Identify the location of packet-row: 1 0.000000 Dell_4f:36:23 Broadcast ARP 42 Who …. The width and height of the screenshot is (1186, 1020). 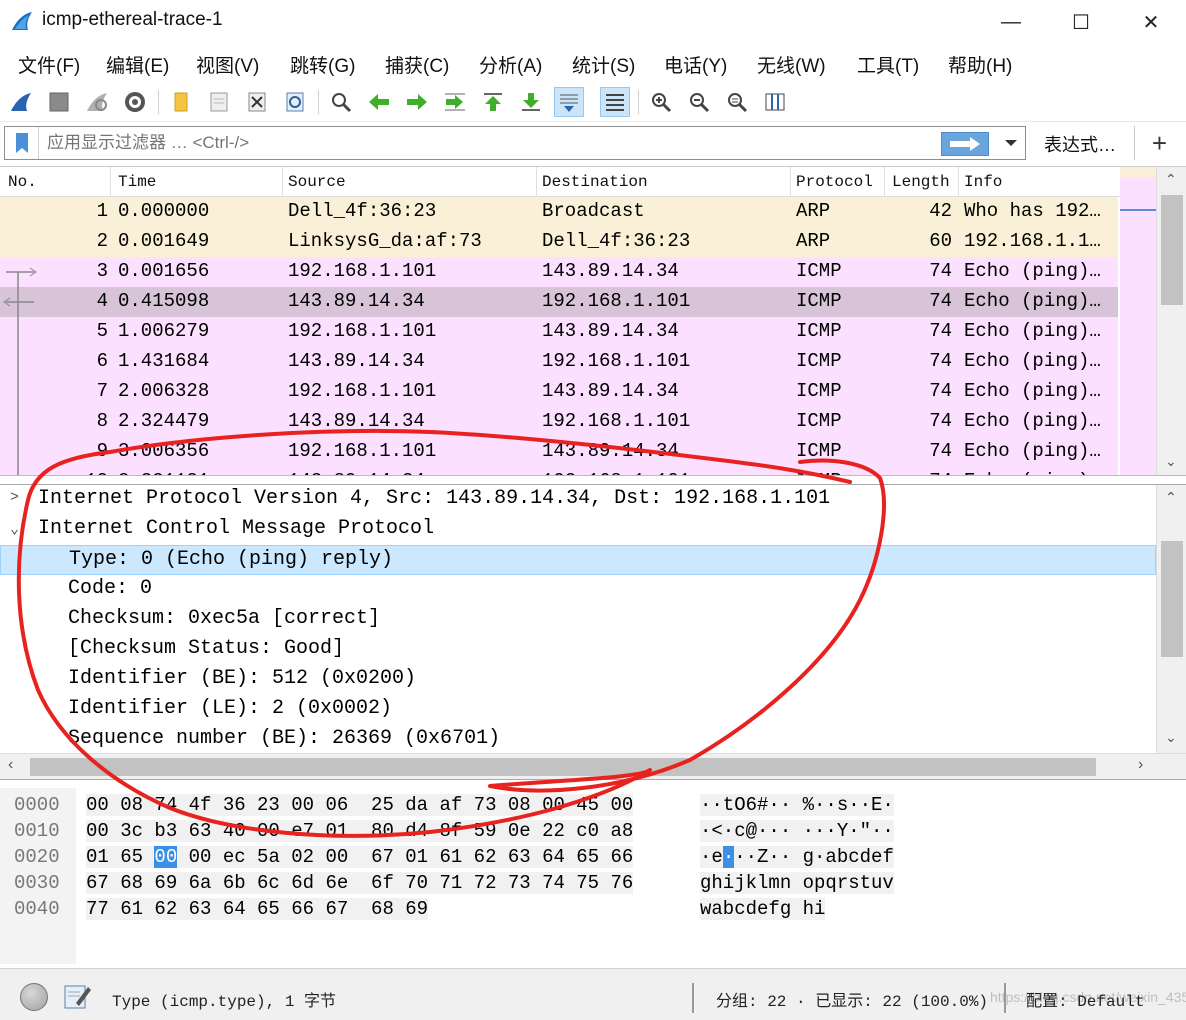
(559, 212).